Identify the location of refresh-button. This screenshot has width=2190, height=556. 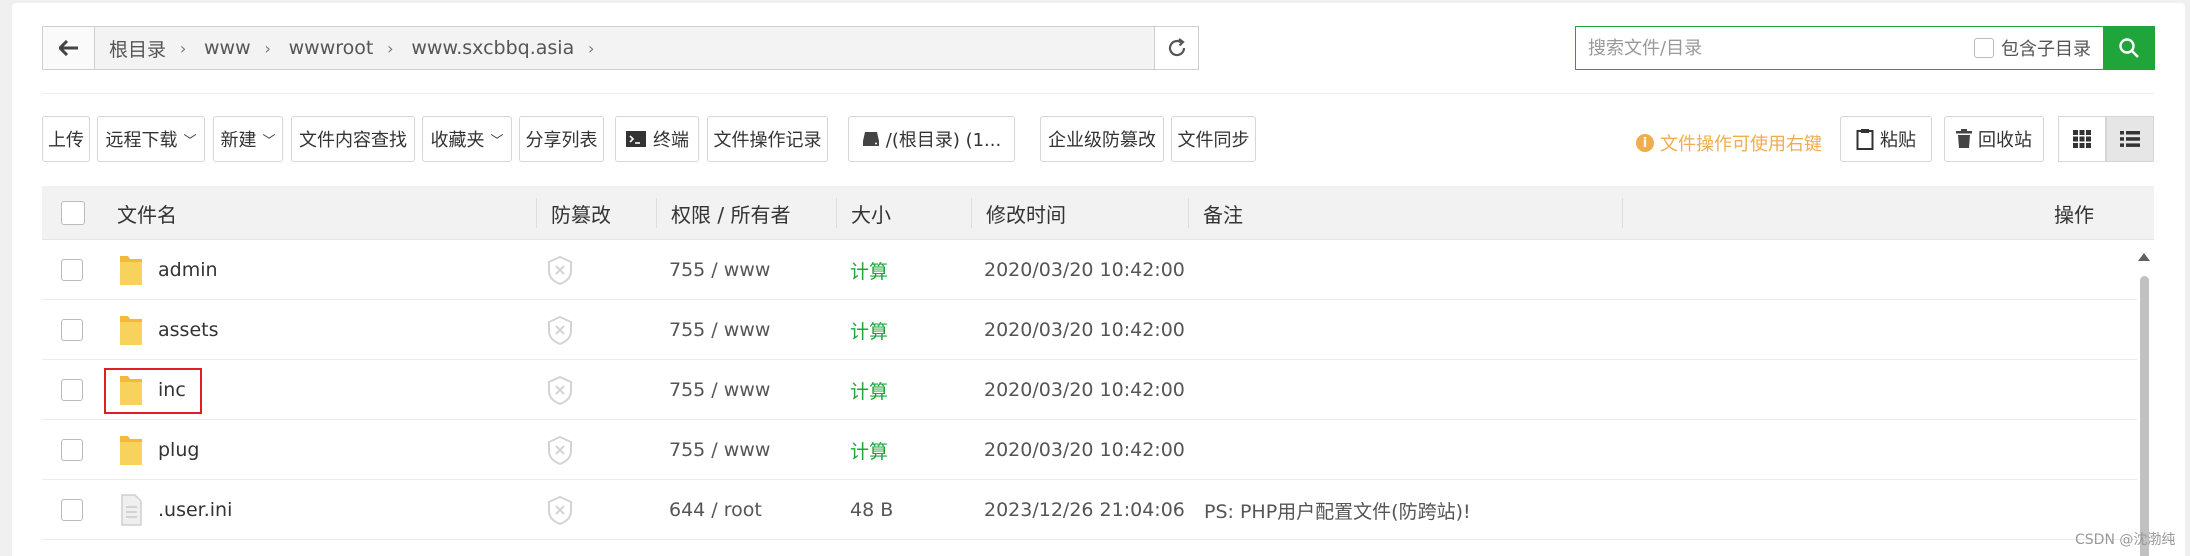
(1176, 48).